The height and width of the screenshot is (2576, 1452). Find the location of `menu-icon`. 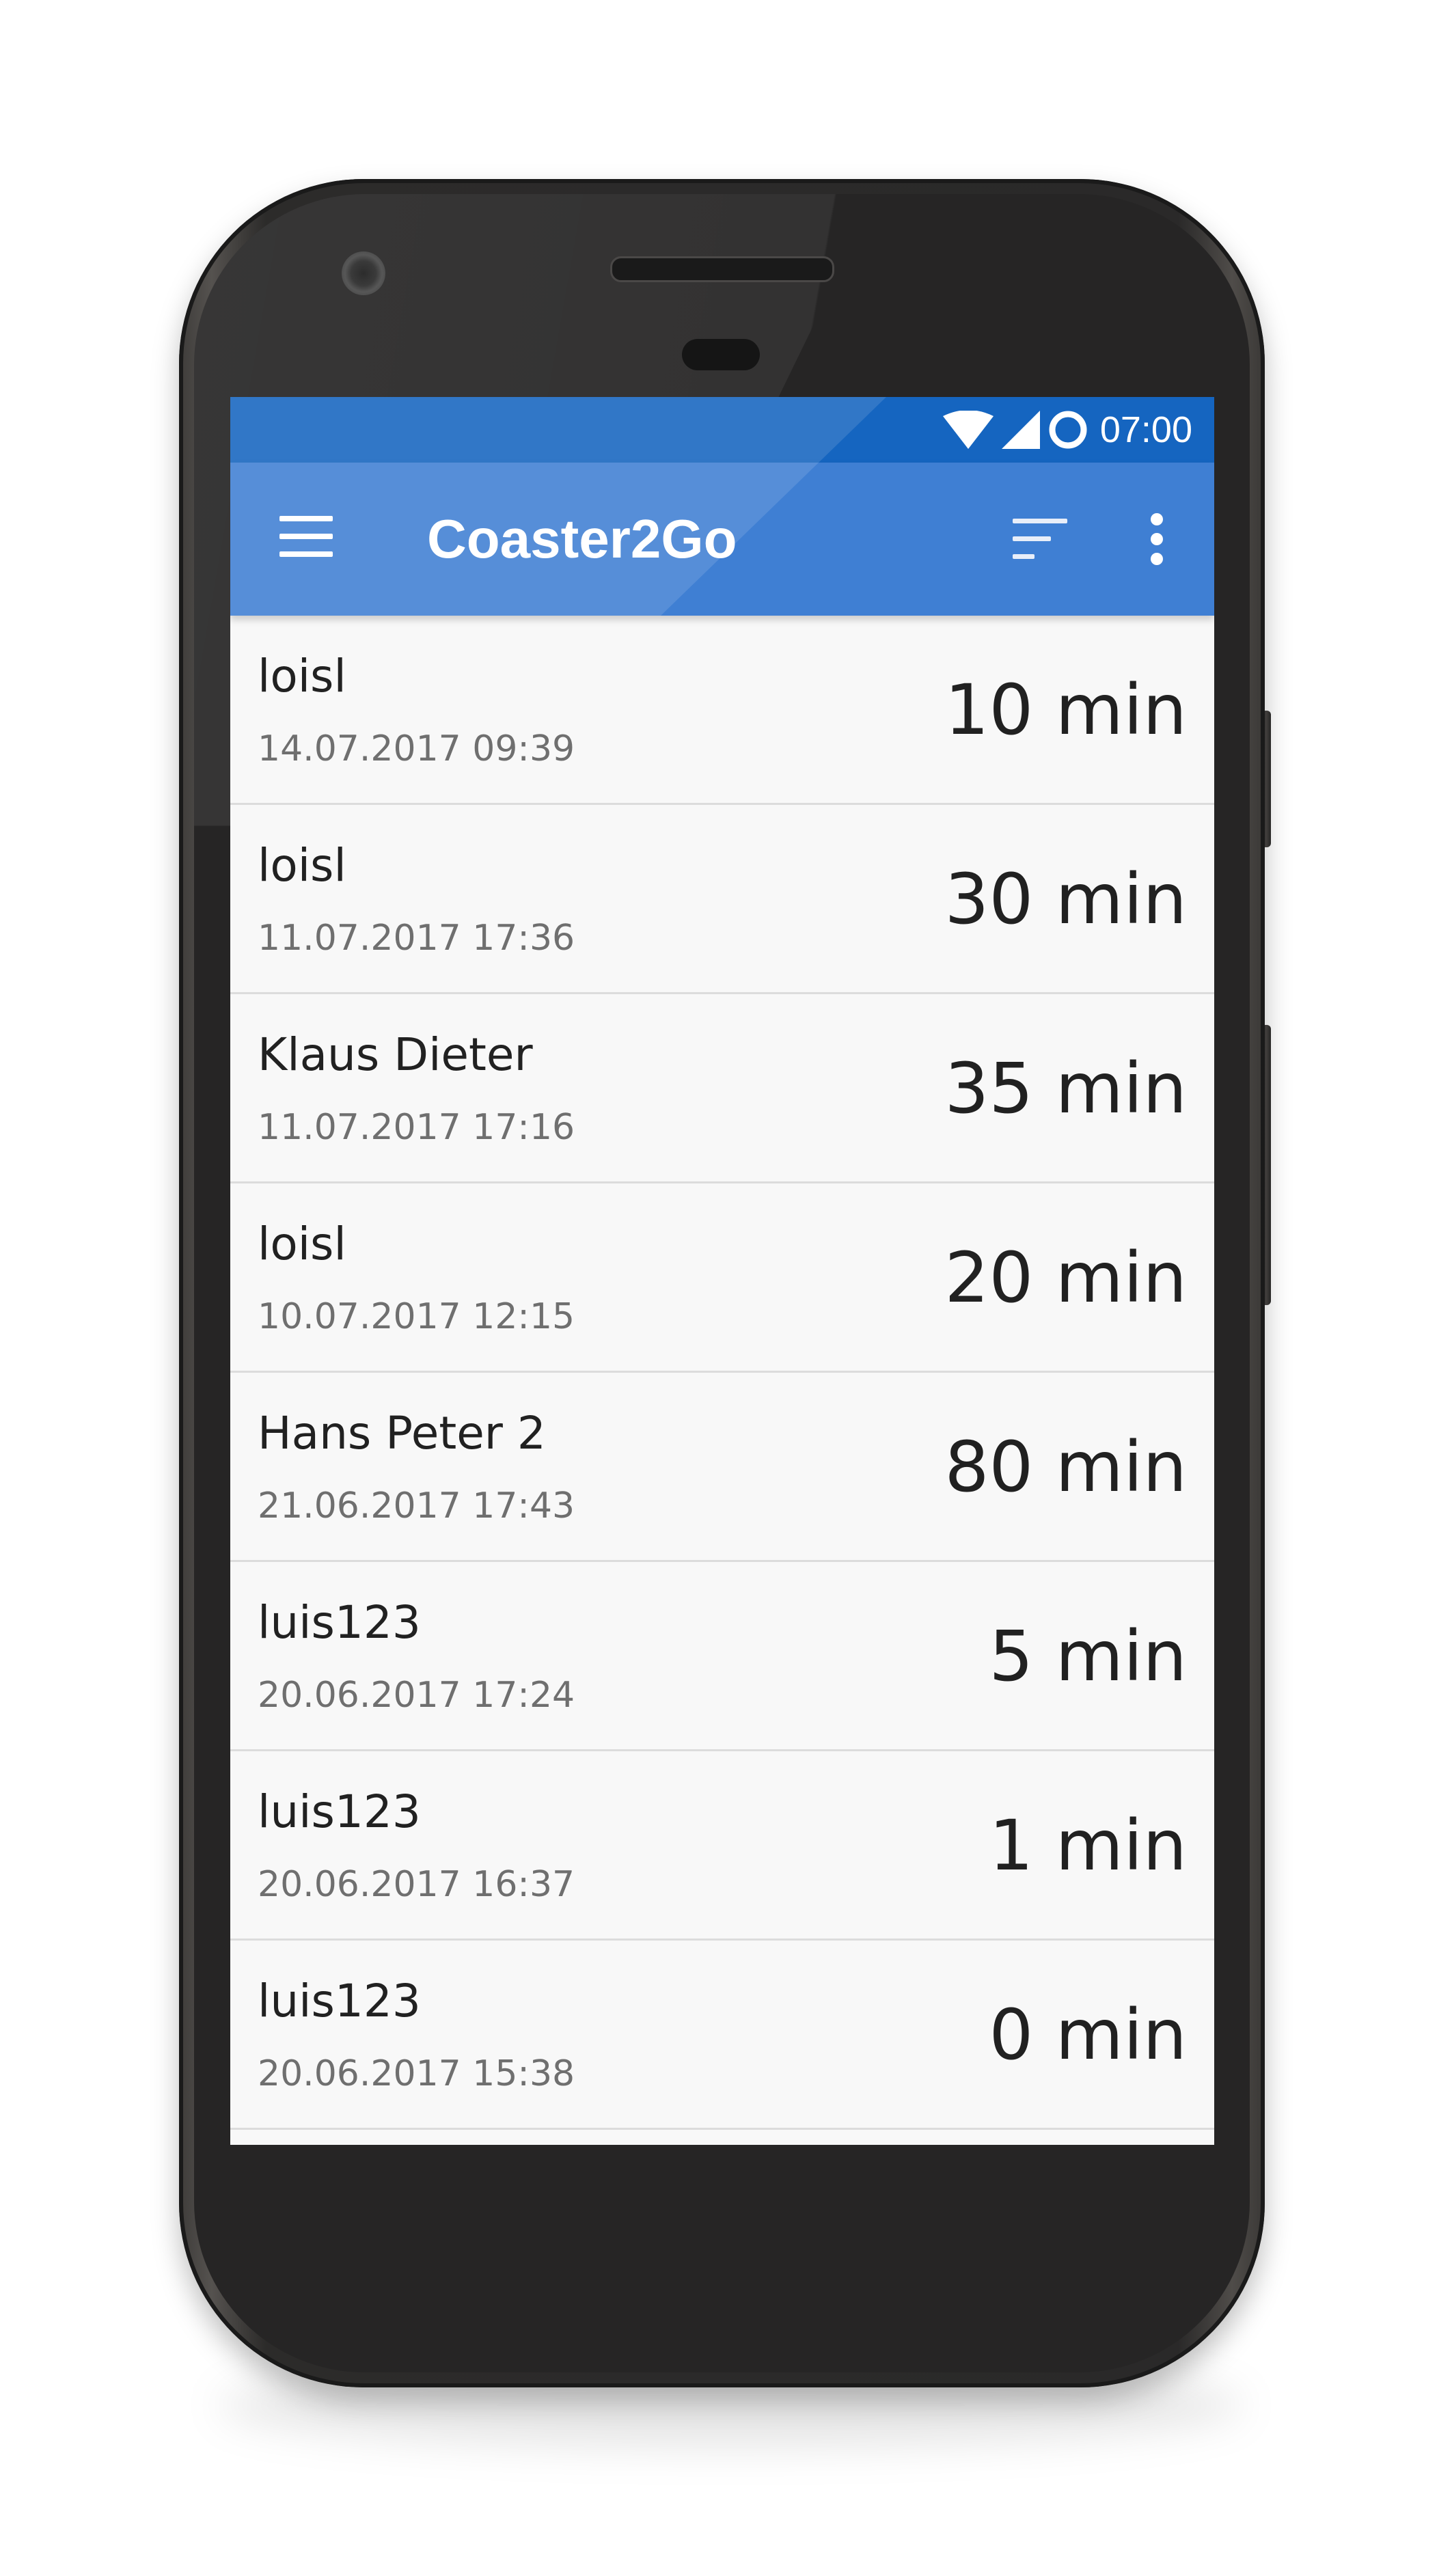

menu-icon is located at coordinates (306, 536).